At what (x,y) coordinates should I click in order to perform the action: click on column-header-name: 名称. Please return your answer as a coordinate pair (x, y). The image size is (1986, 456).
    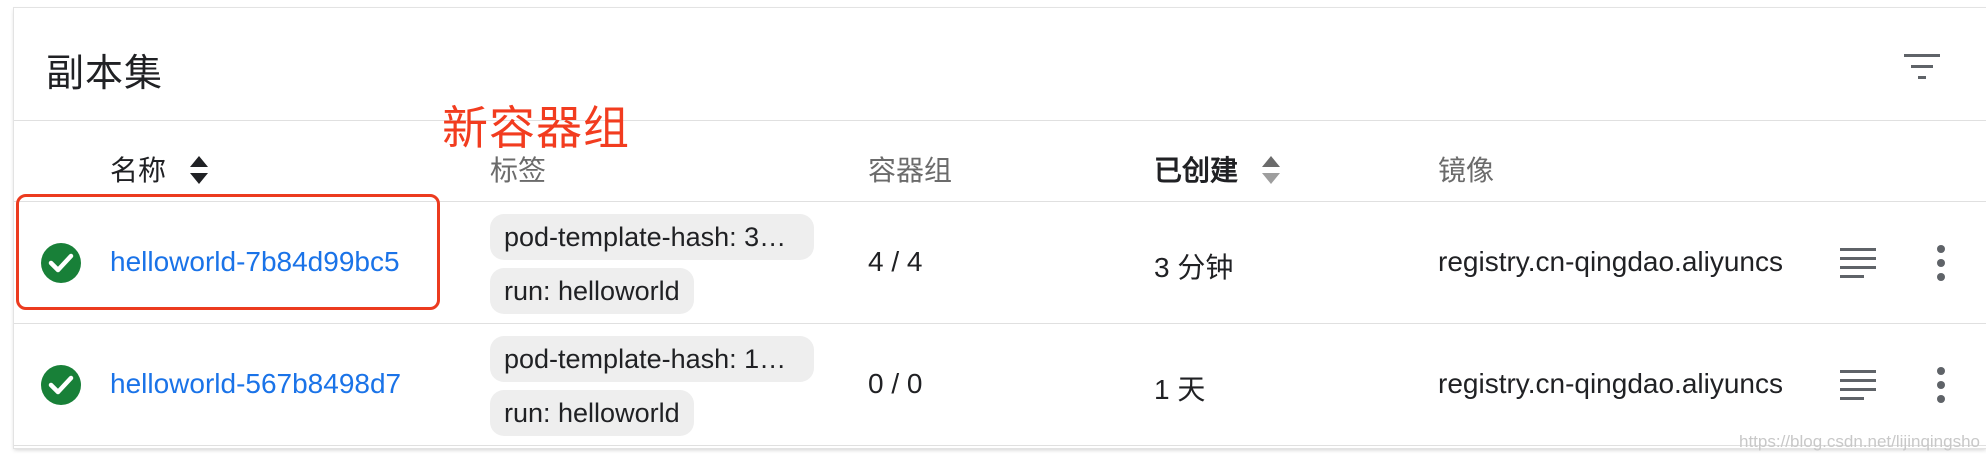
    Looking at the image, I should click on (160, 169).